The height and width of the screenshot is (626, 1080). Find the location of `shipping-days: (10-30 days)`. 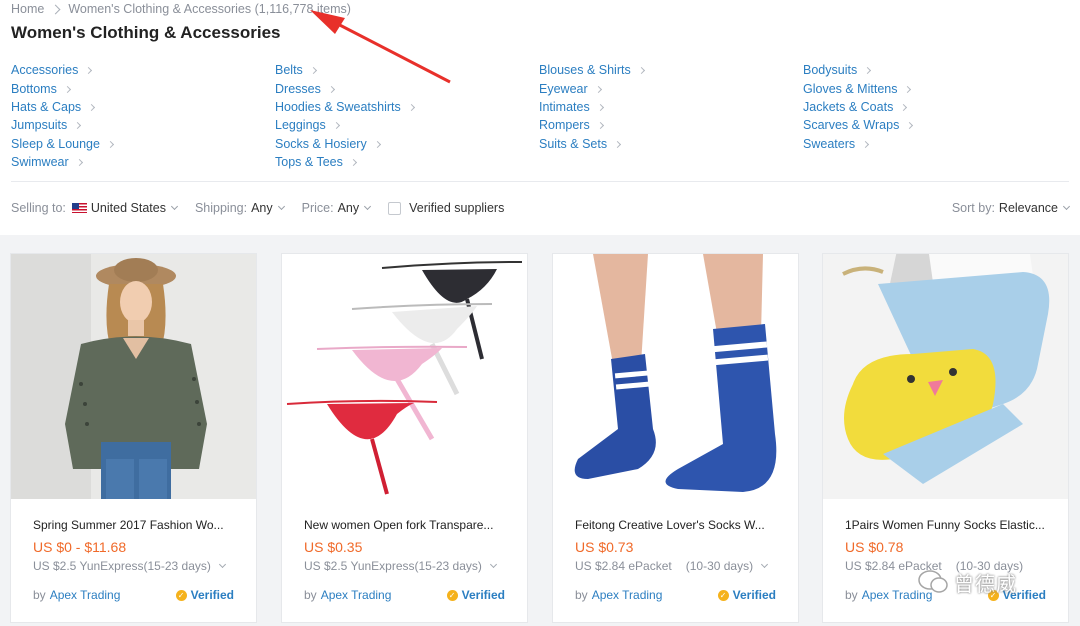

shipping-days: (10-30 days) is located at coordinates (719, 566).